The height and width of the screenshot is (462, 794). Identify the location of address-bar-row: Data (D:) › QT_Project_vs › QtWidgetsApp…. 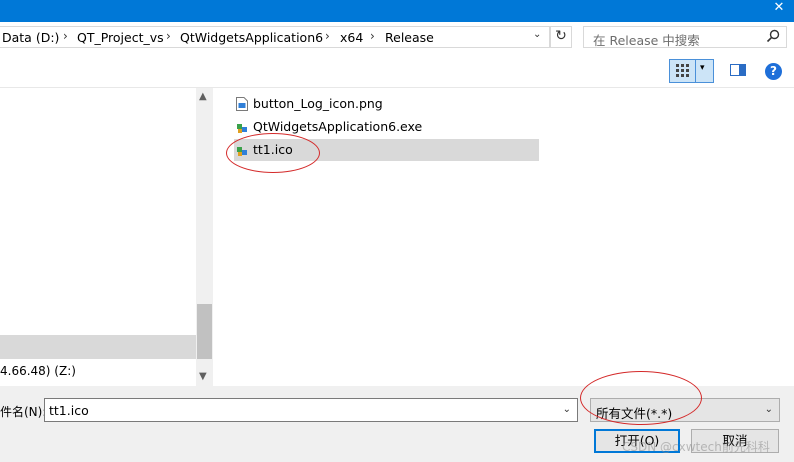
(397, 37).